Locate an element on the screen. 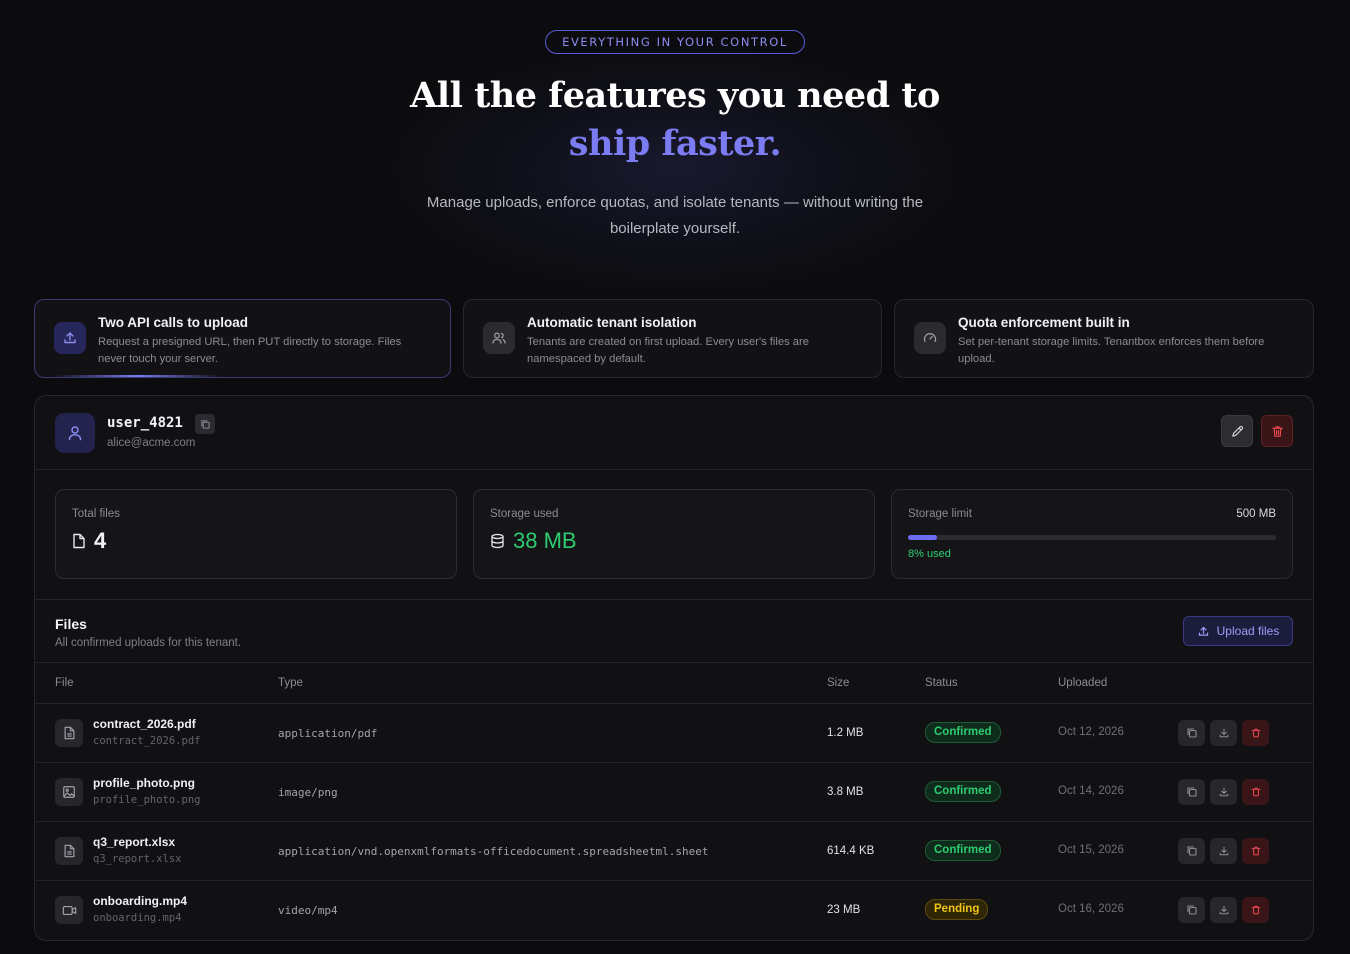  file-name: onboarding.mp4 is located at coordinates (140, 901).